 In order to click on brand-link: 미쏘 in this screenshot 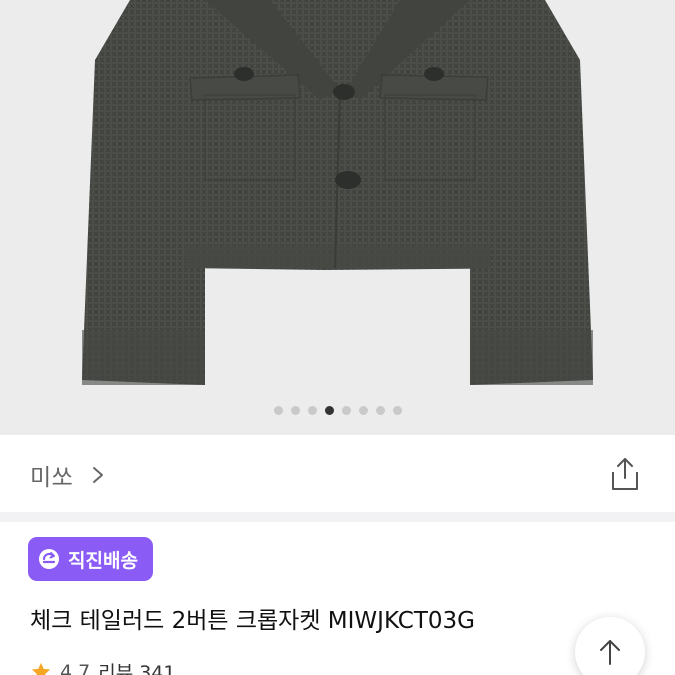, I will do `click(69, 475)`.